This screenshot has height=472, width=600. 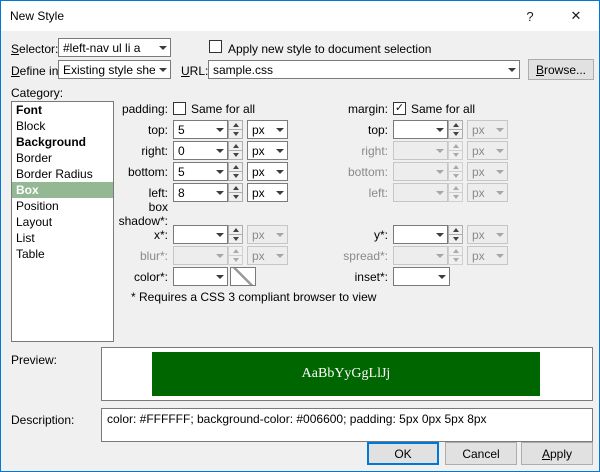 I want to click on shadow-y-value-combo, so click(x=420, y=234).